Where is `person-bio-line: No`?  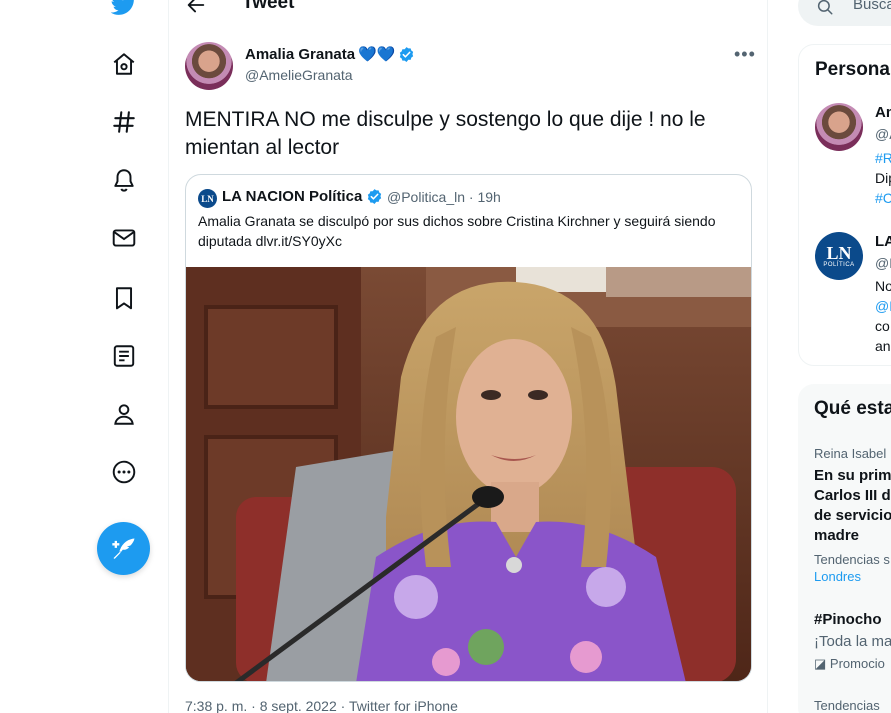 person-bio-line: No is located at coordinates (883, 286).